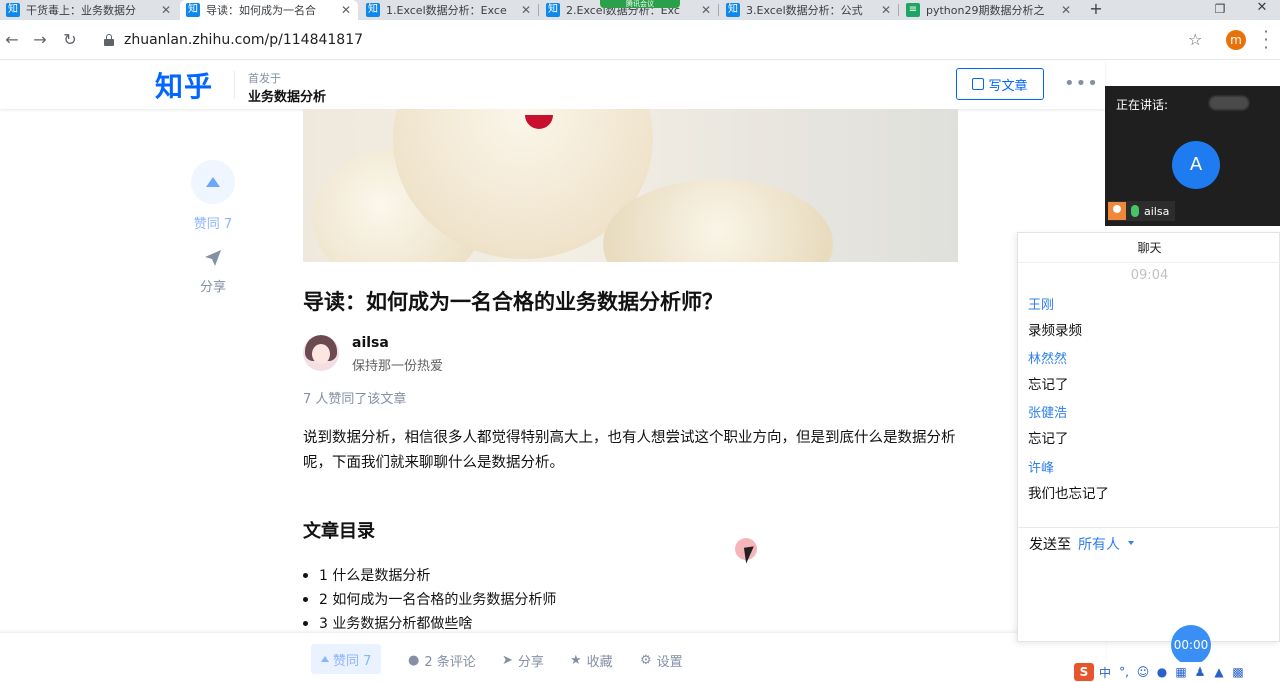 Image resolution: width=1280 pixels, height=682 pixels. Describe the element at coordinates (576, 660) in the screenshot. I see `star-icon: ★` at that location.